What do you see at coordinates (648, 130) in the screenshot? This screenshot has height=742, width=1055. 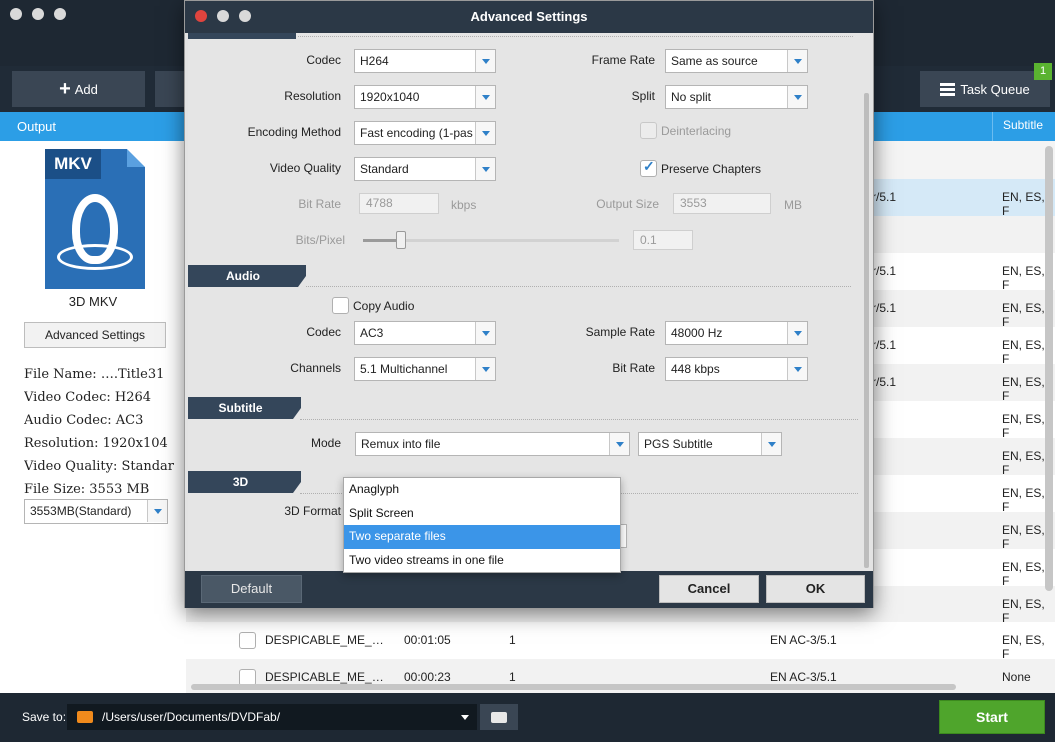 I see `deinterlacing-checkbox` at bounding box center [648, 130].